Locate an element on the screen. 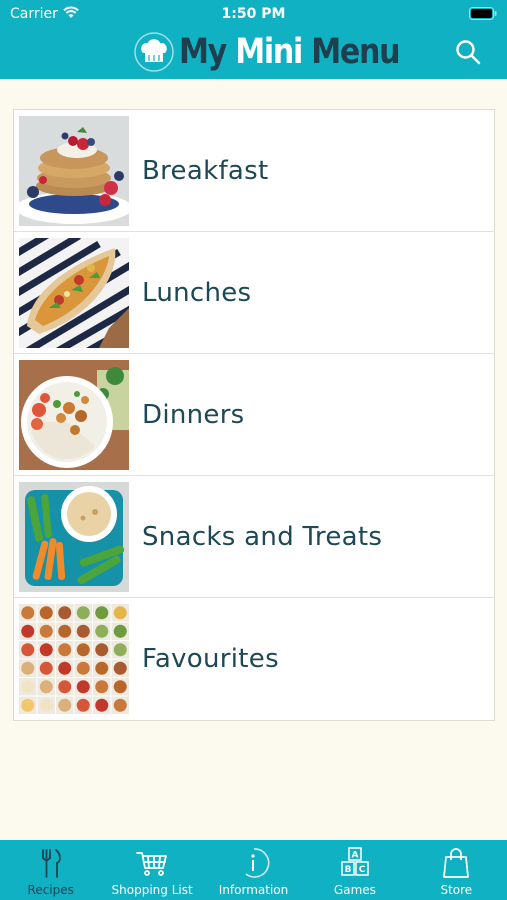 The width and height of the screenshot is (507, 900). logo-word-menu: Menu is located at coordinates (351, 52).